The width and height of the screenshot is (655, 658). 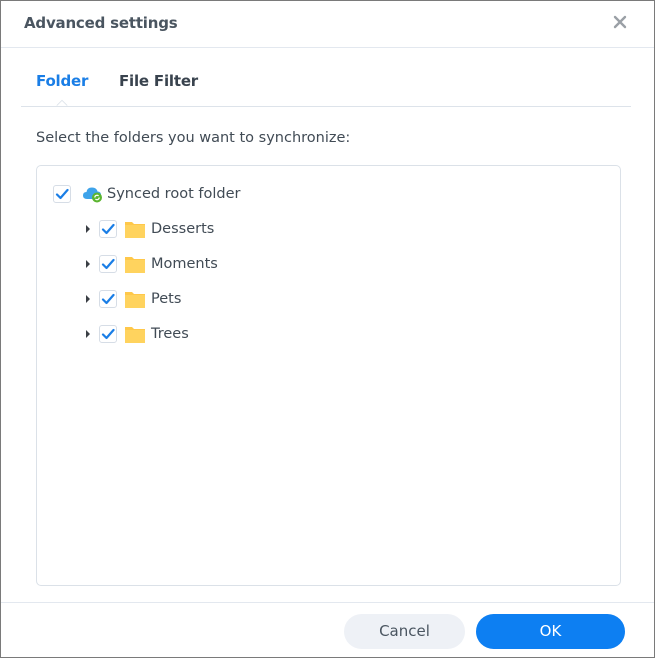 I want to click on tree-item-desserts: Desserts, so click(x=148, y=229).